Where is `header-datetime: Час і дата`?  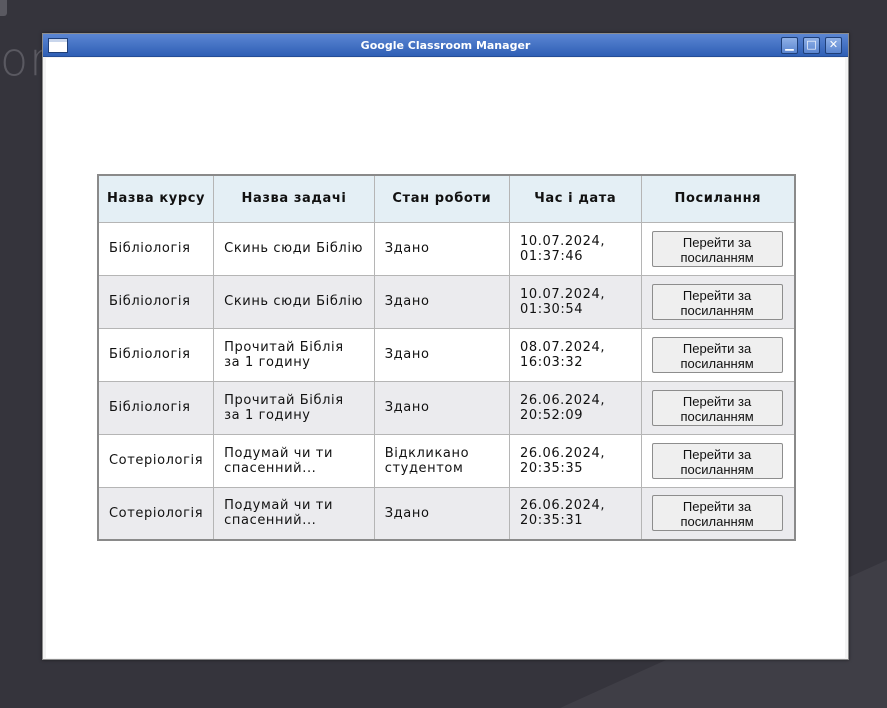
header-datetime: Час і дата is located at coordinates (575, 198).